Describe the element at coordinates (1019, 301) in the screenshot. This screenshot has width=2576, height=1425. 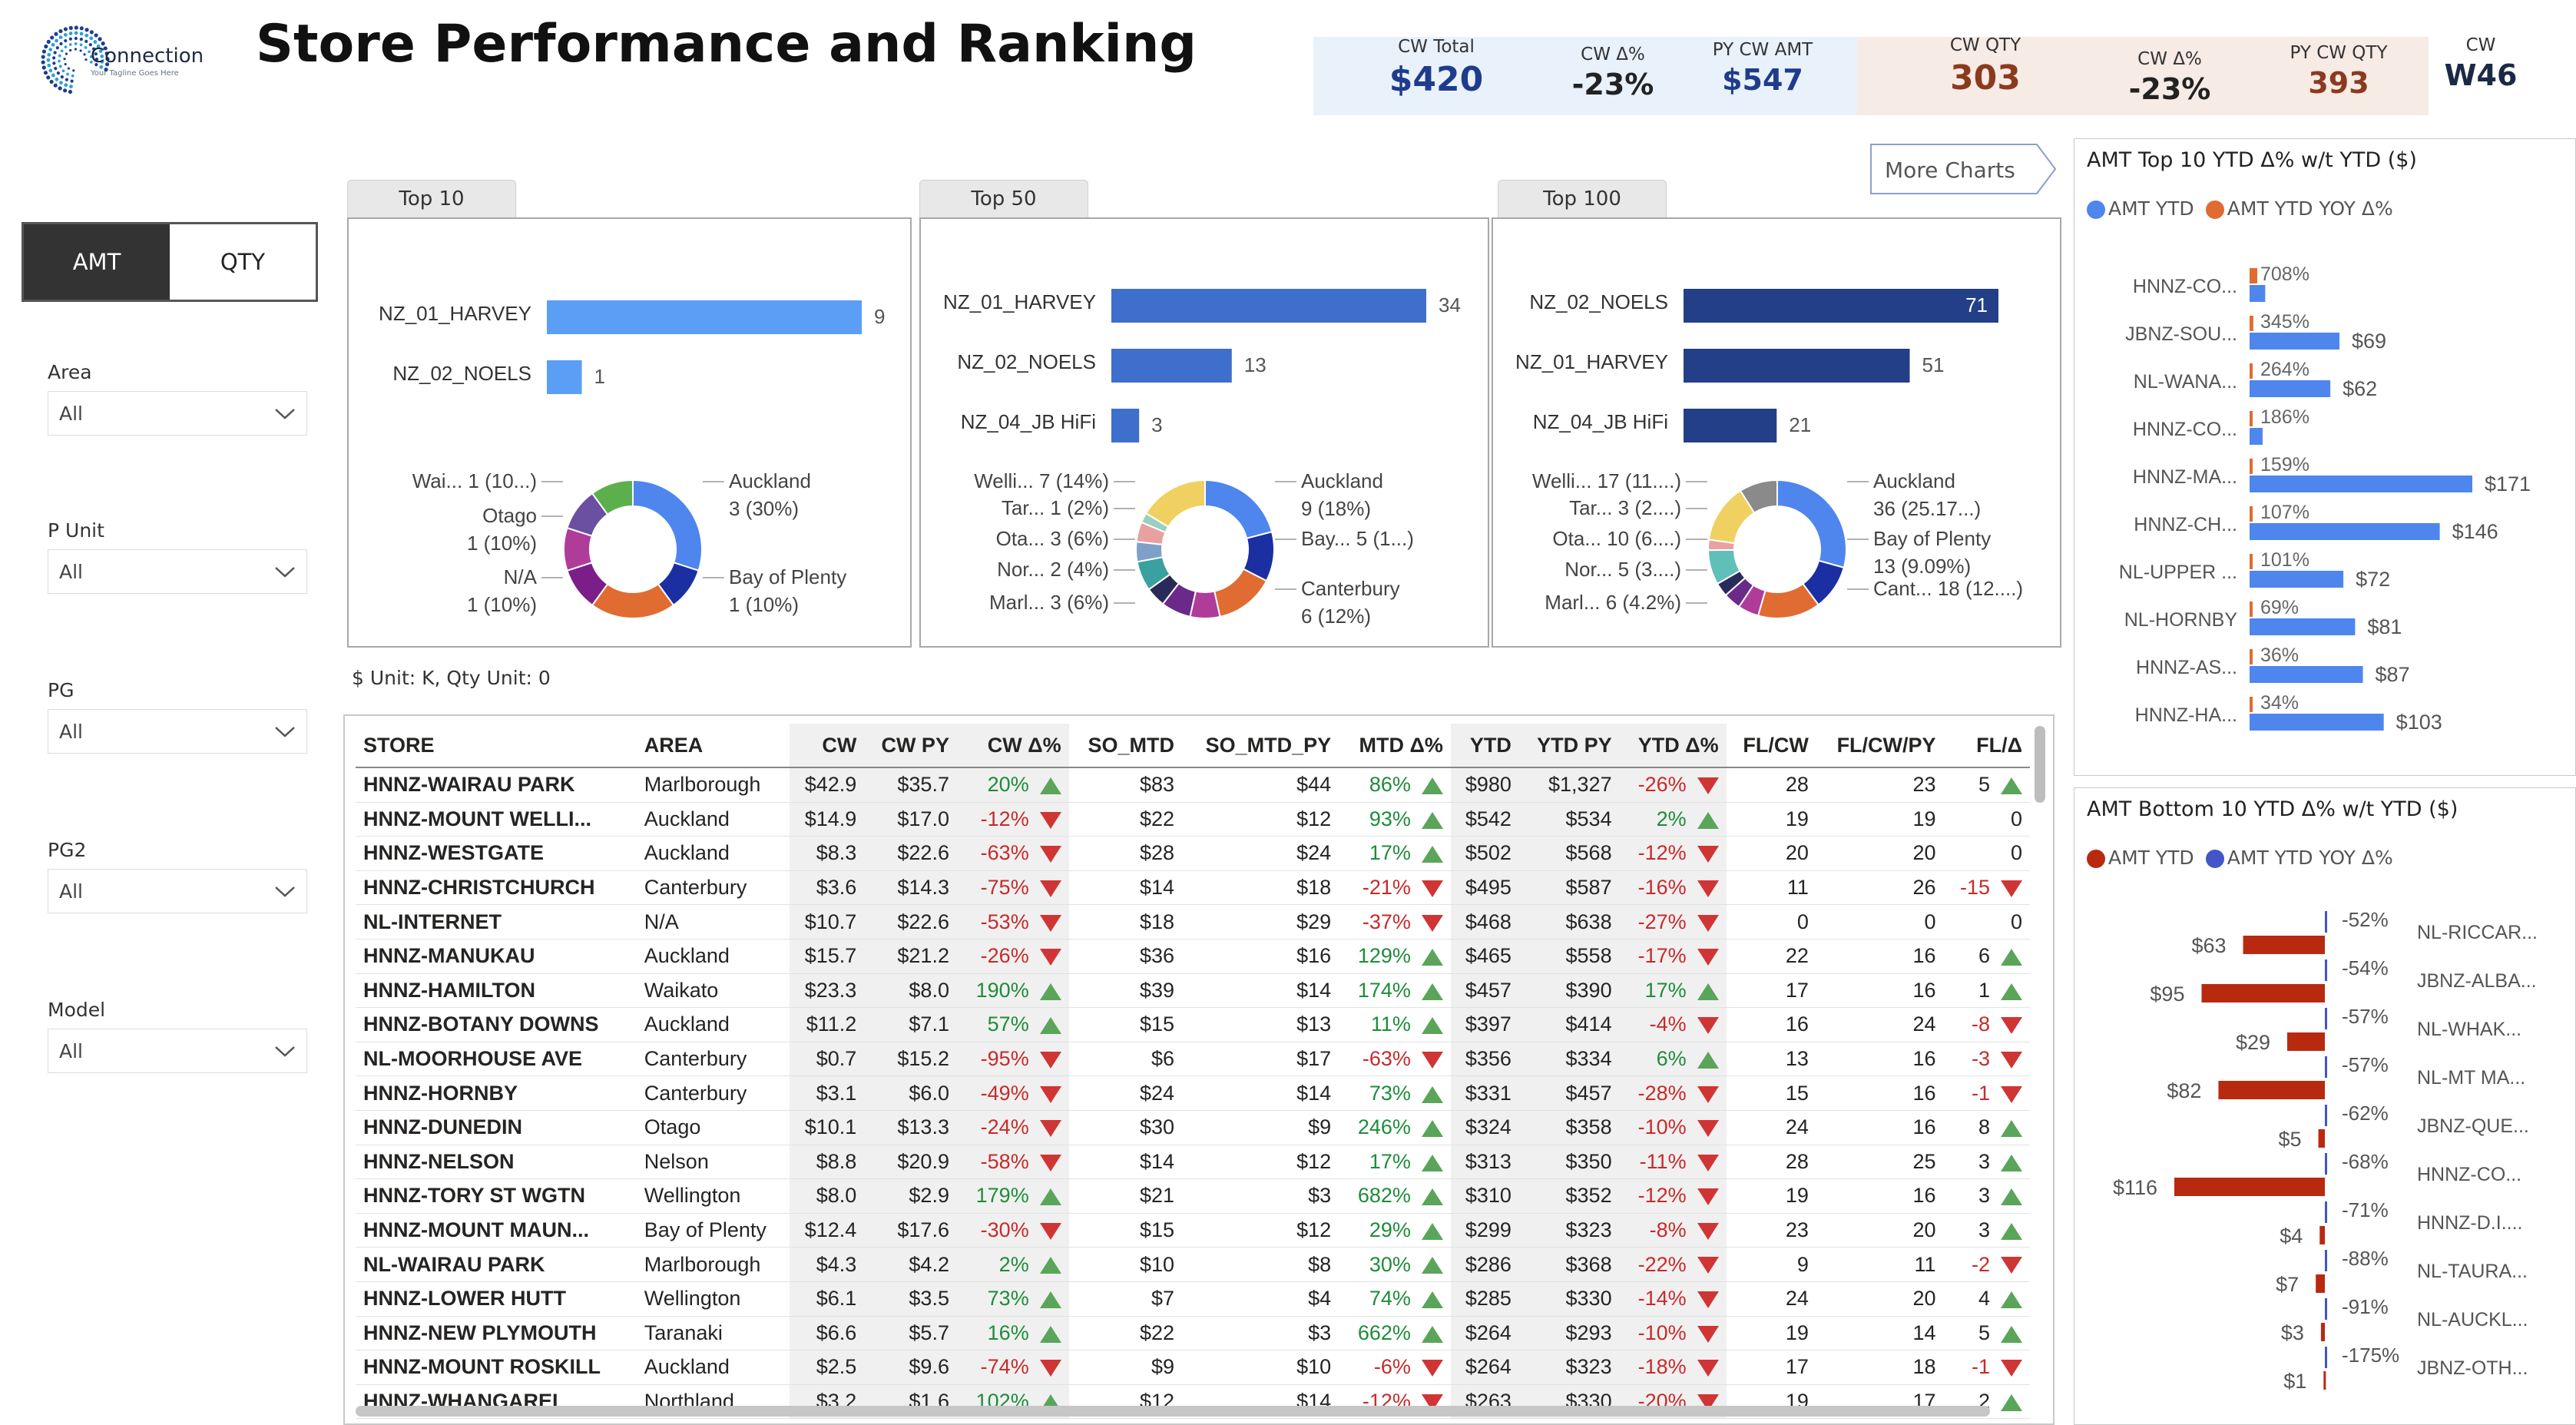
I see `bar-label: NZ_01_HARVEY` at that location.